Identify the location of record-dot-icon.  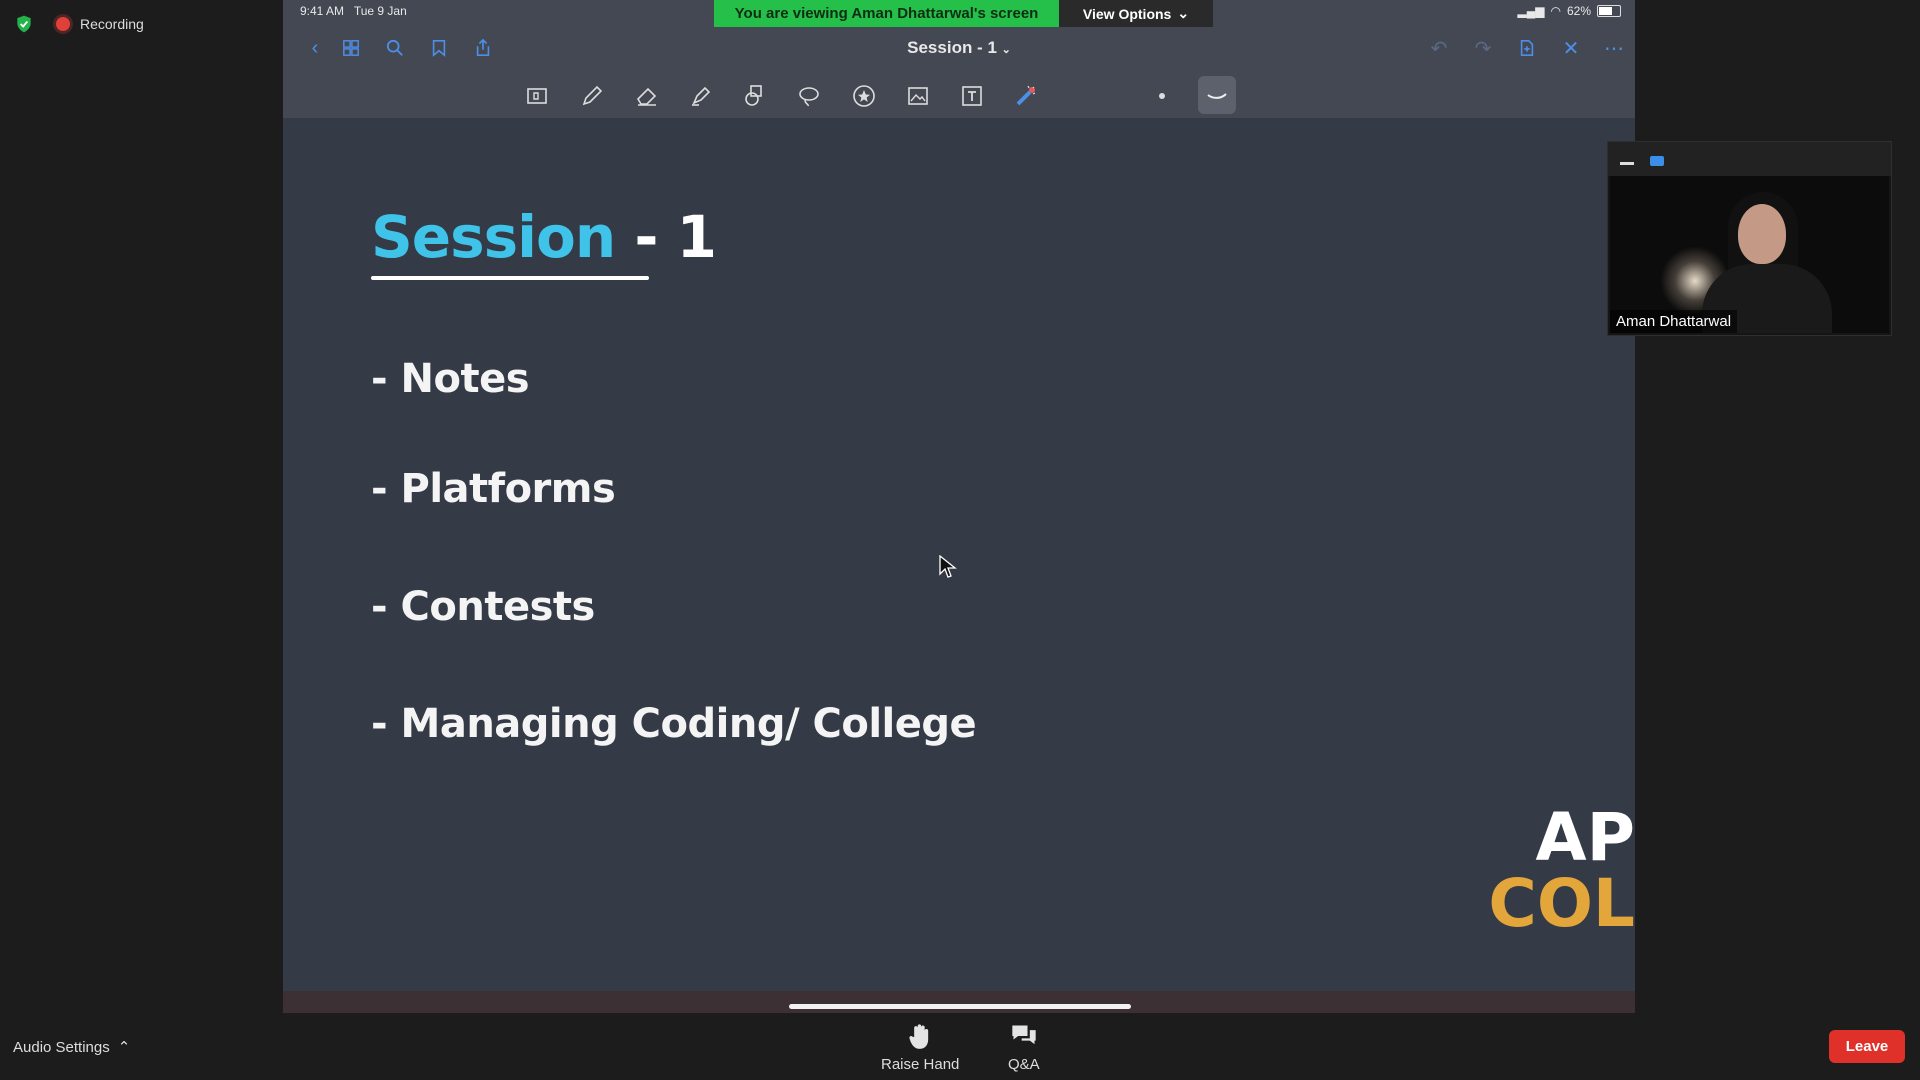
(63, 24).